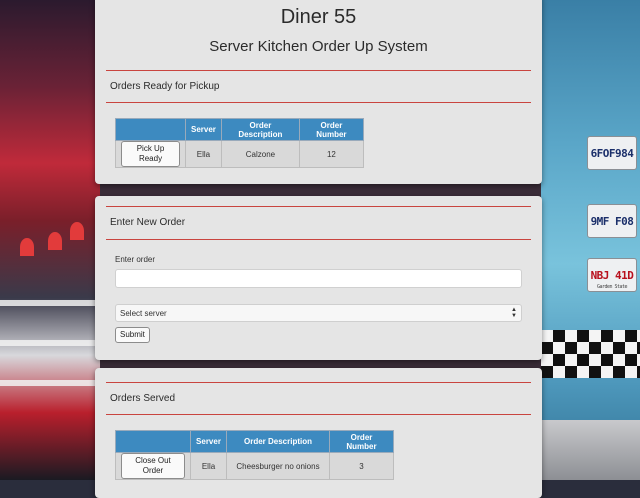 The height and width of the screenshot is (498, 640). I want to click on order-input, so click(318, 278).